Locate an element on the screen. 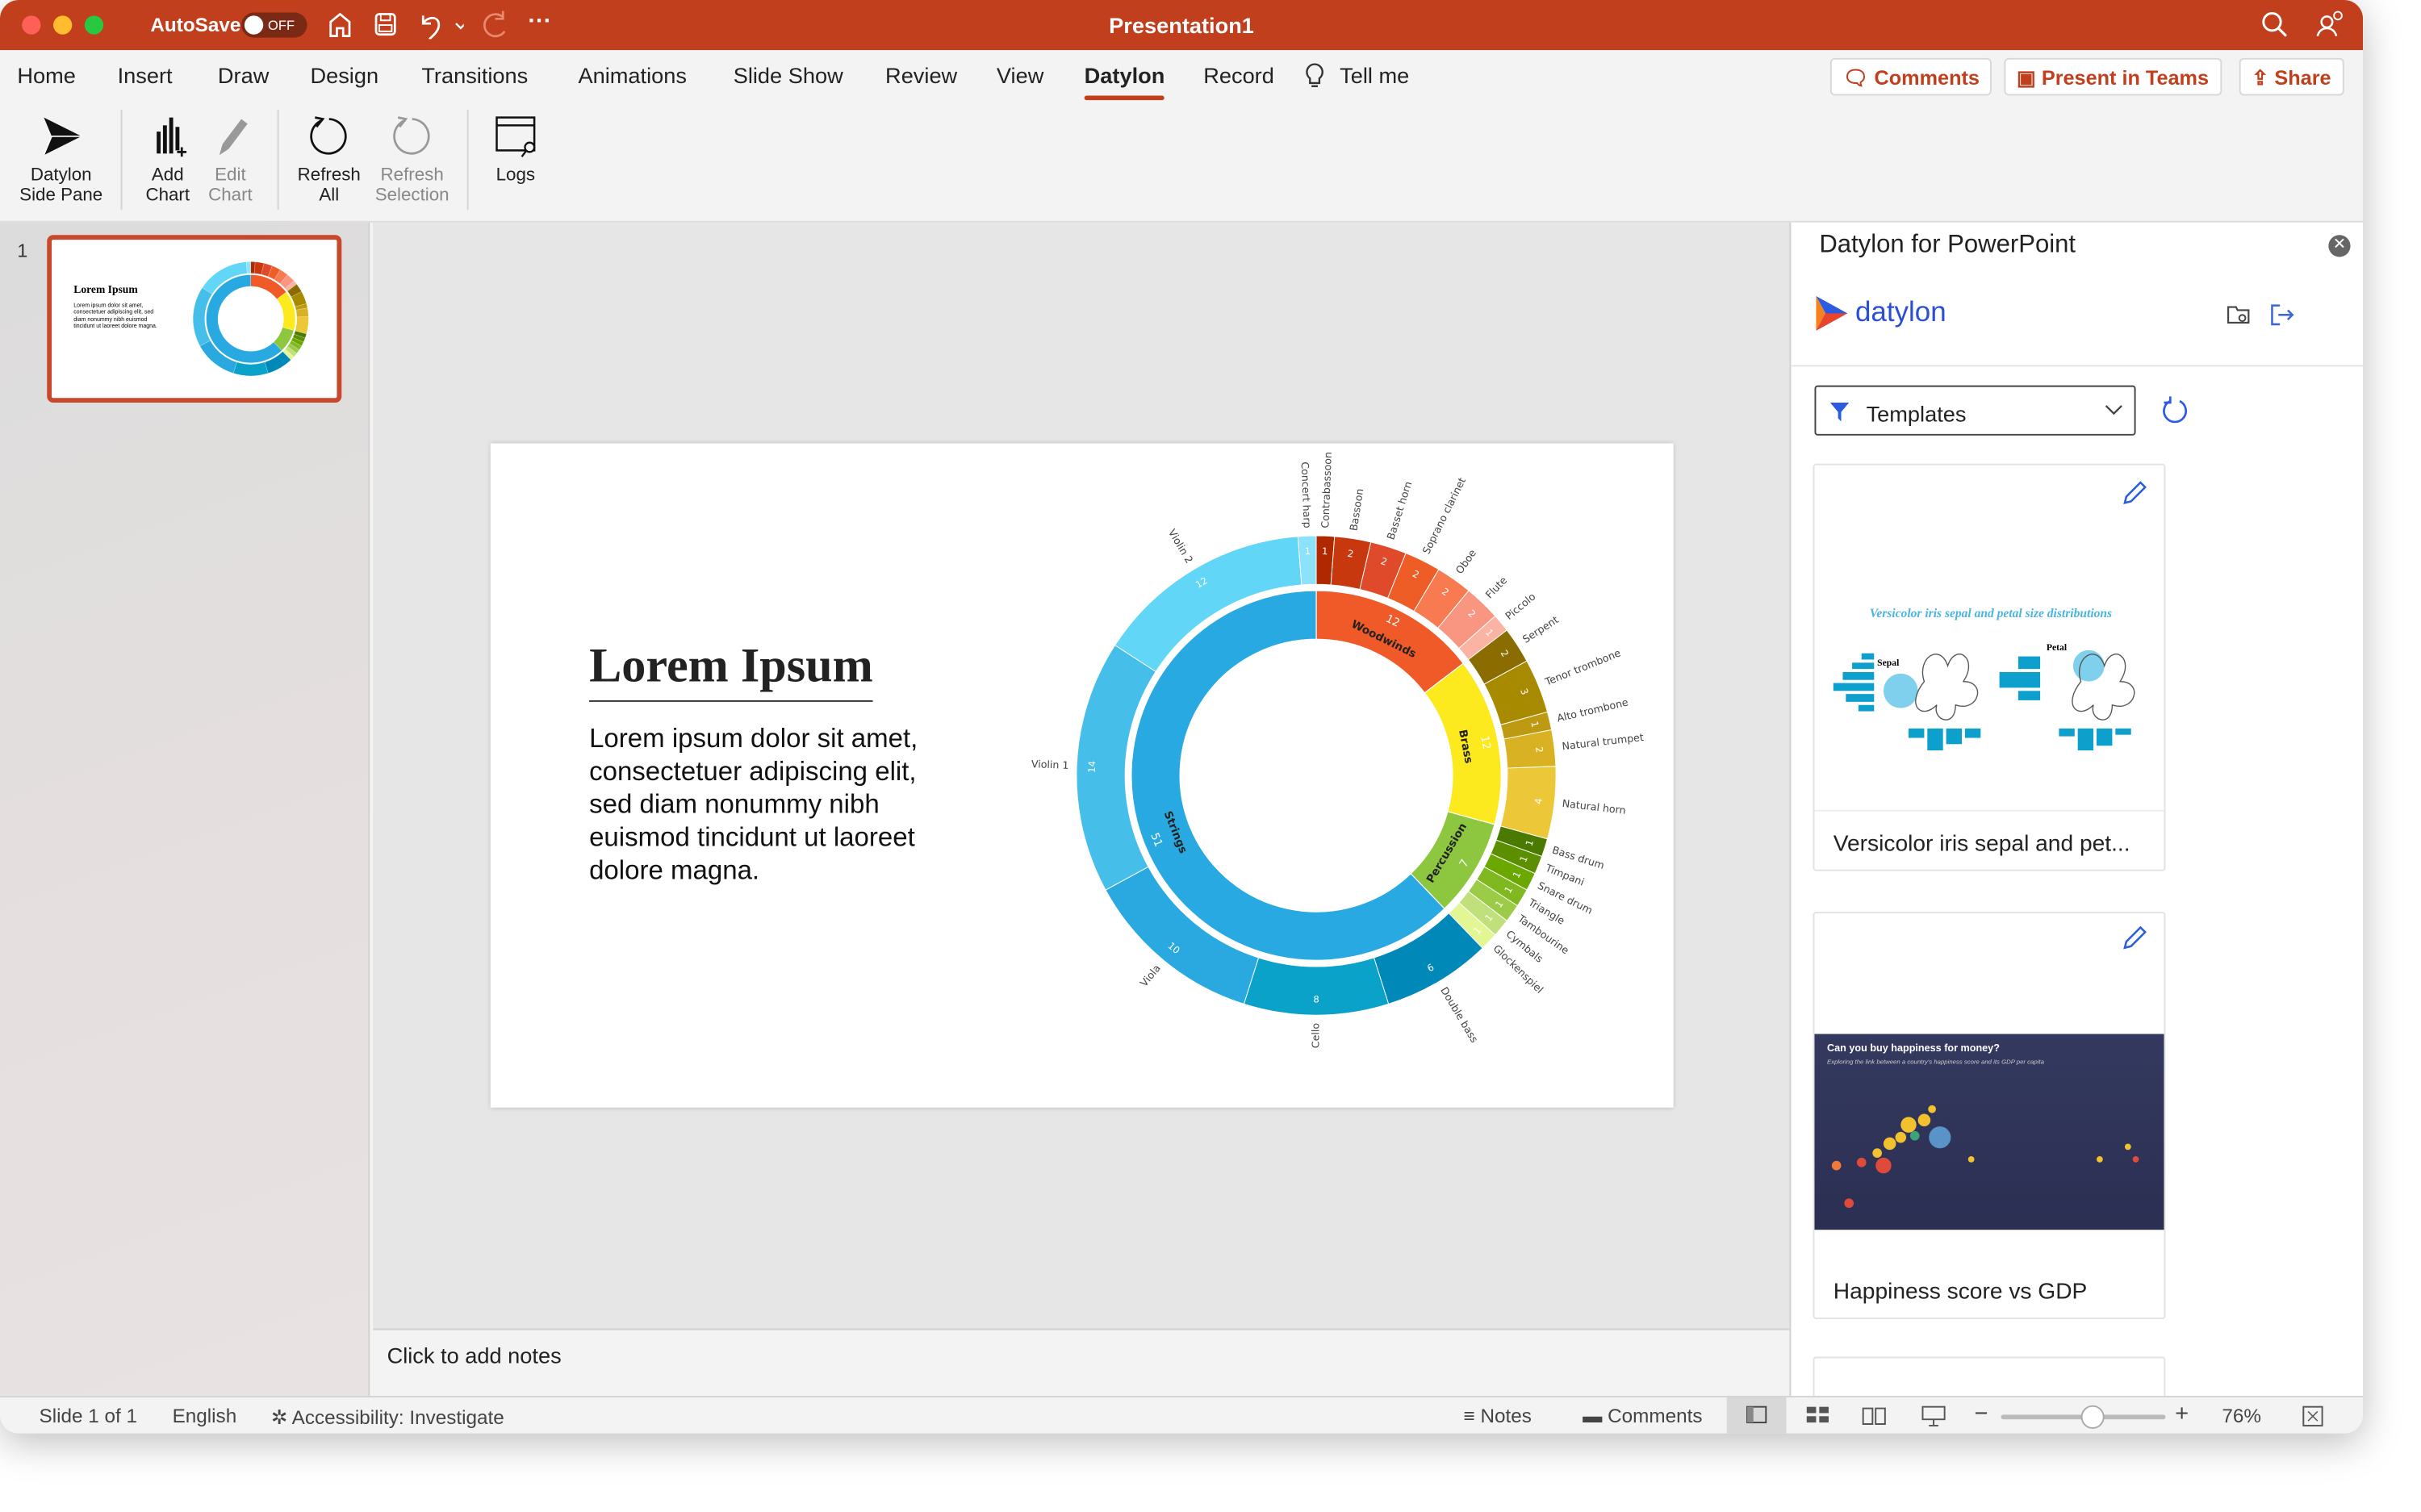  comment-icon: 🗨︎ is located at coordinates (1858, 77).